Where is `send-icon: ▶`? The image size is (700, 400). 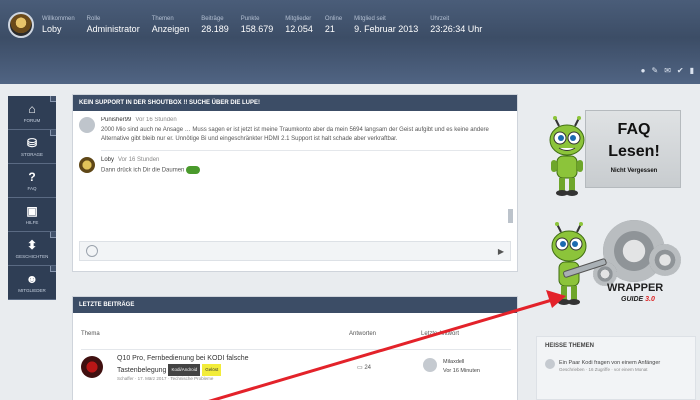 send-icon: ▶ is located at coordinates (501, 251).